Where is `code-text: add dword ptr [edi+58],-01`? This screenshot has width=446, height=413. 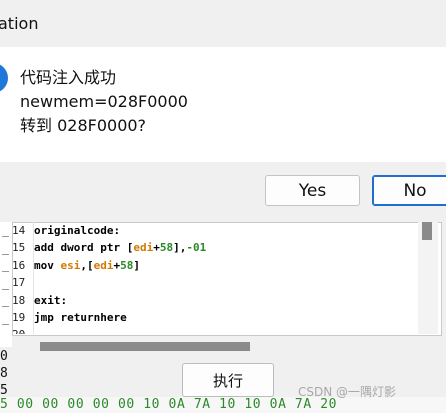
code-text: add dword ptr [edi+58],-01 is located at coordinates (120, 248).